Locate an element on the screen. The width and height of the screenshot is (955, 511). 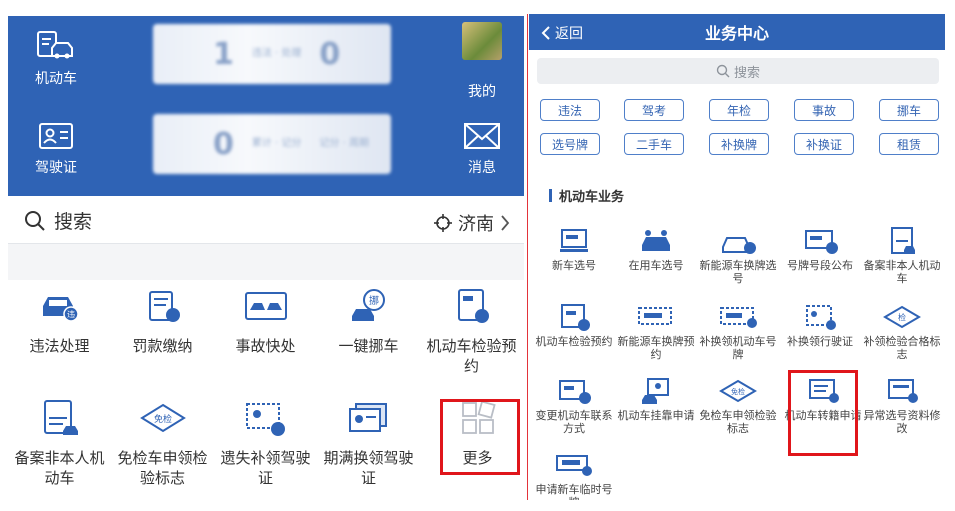
me-button: 我的 is located at coordinates (482, 77).